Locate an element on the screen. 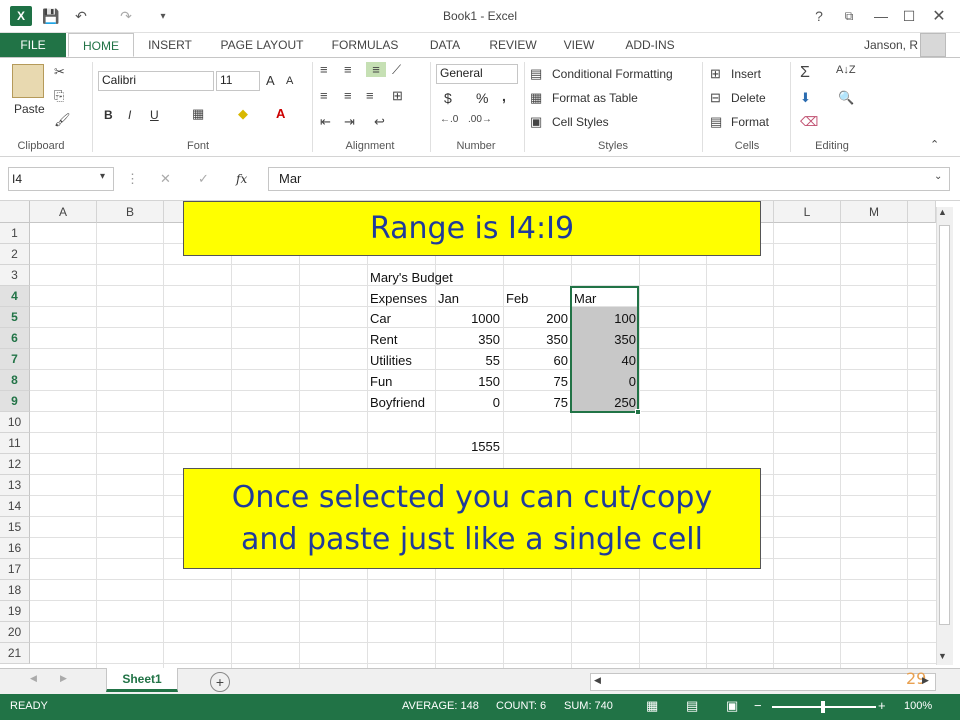 The height and width of the screenshot is (720, 960). amount-cell: 1000 is located at coordinates (469, 318).